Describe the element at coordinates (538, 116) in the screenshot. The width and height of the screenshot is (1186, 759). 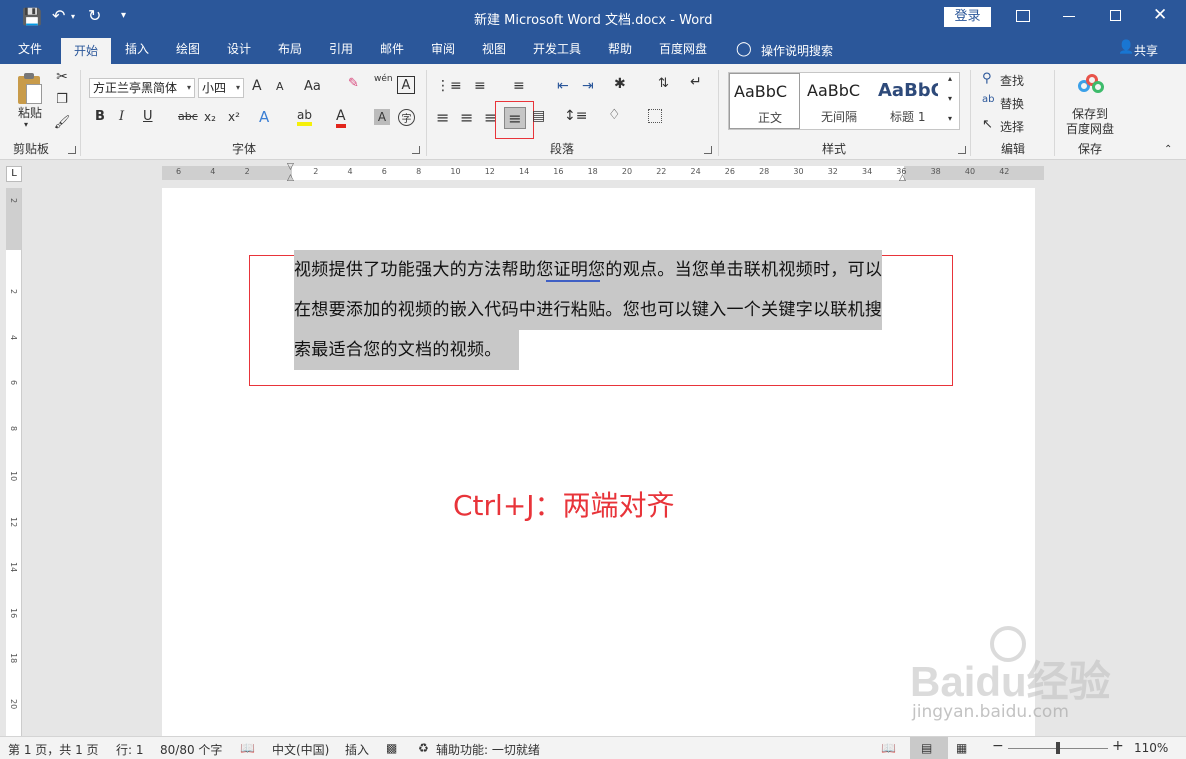
I see `distributed-icon: ▤` at that location.